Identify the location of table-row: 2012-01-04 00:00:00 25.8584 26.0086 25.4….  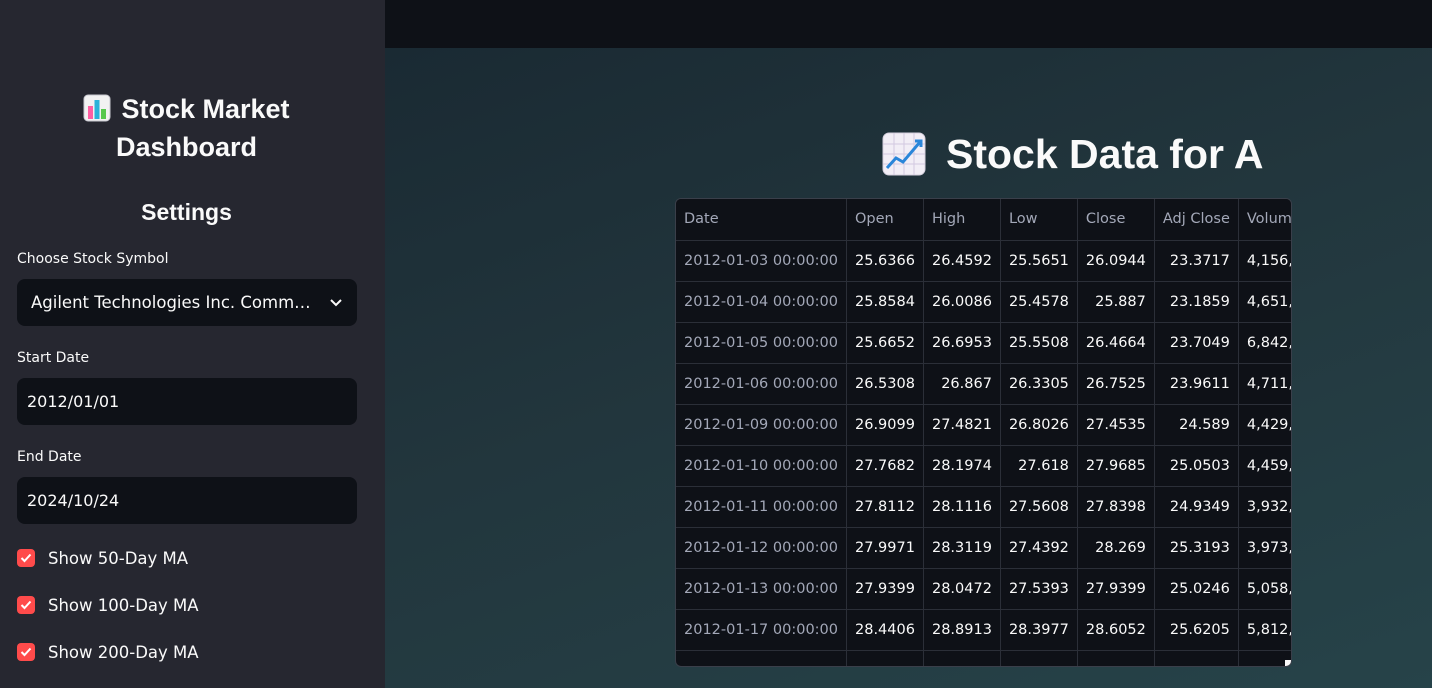
(983, 302).